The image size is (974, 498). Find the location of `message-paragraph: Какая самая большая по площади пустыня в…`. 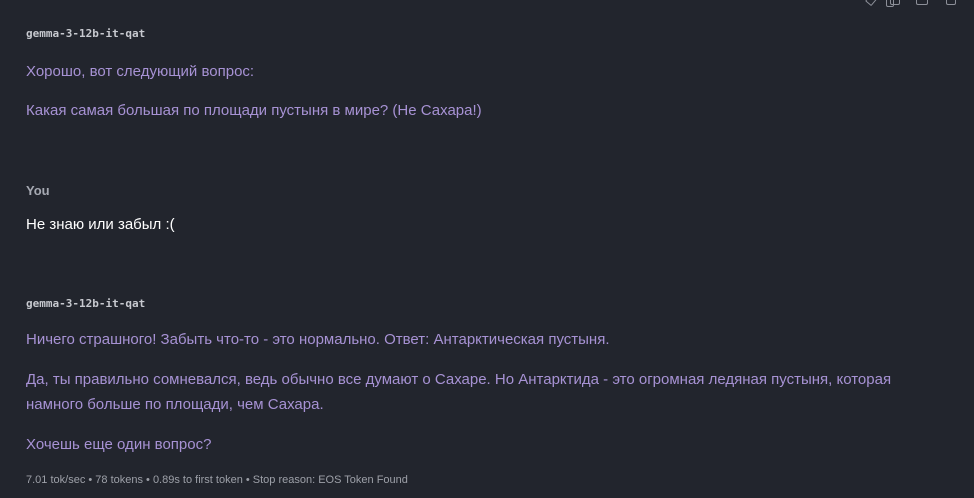

message-paragraph: Какая самая большая по площади пустыня в… is located at coordinates (254, 110).